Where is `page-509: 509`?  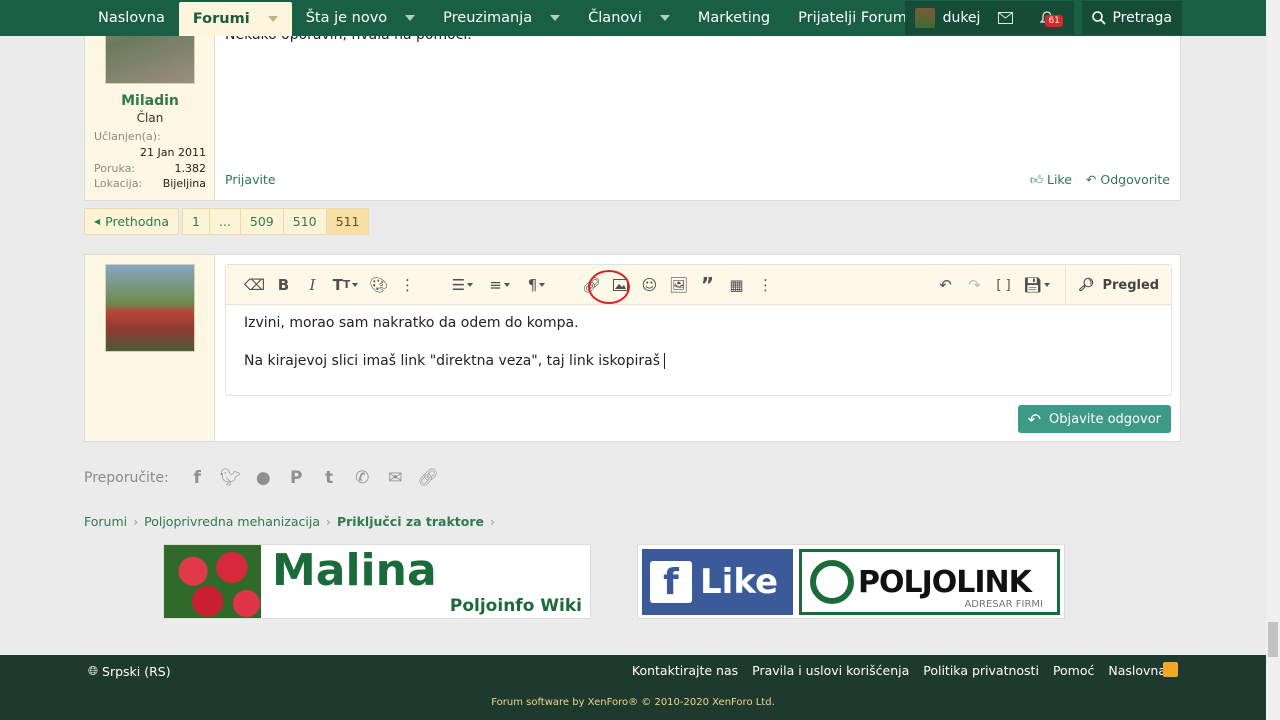 page-509: 509 is located at coordinates (261, 221).